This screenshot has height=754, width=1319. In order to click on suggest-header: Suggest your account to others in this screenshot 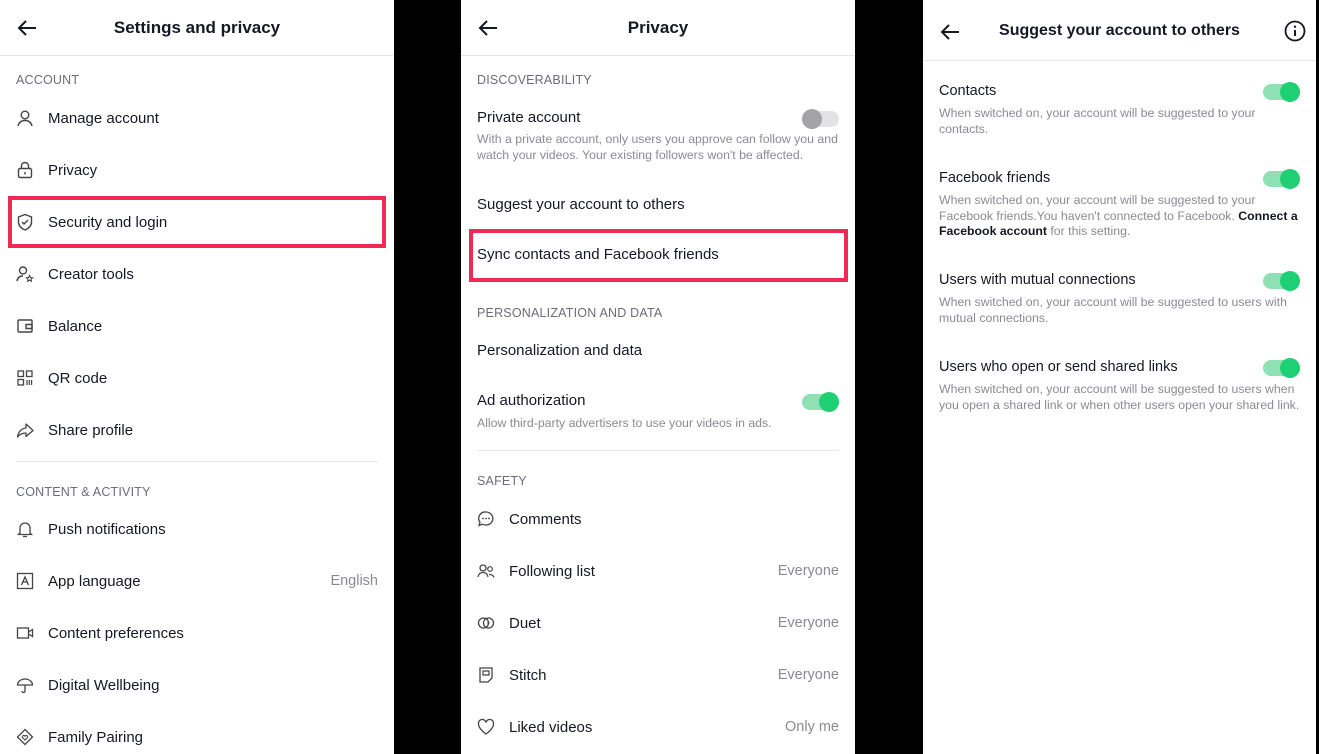, I will do `click(1119, 30)`.